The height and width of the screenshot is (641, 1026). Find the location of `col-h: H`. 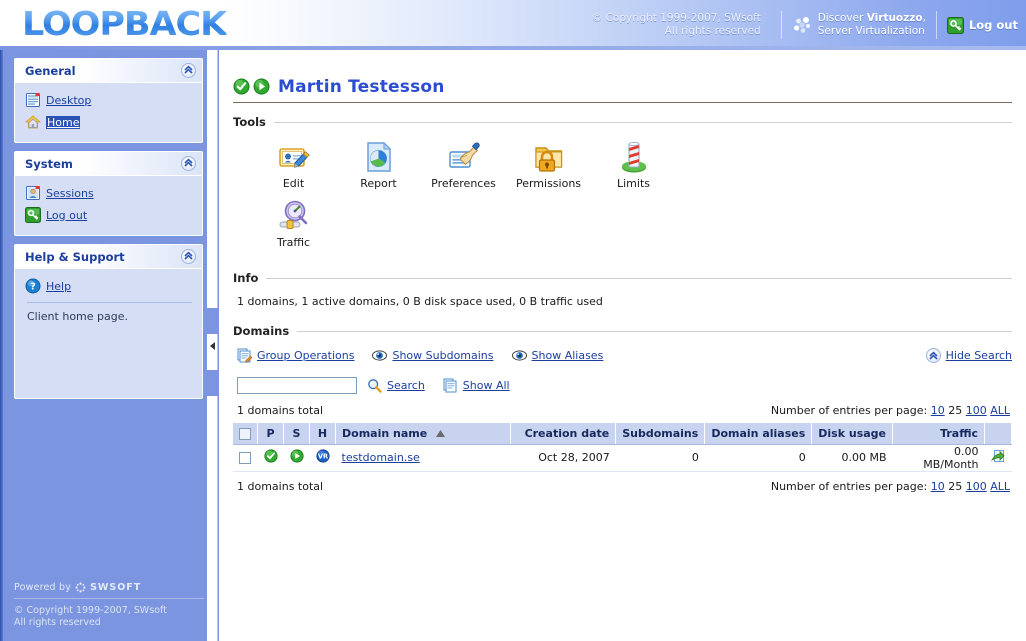

col-h: H is located at coordinates (322, 434).